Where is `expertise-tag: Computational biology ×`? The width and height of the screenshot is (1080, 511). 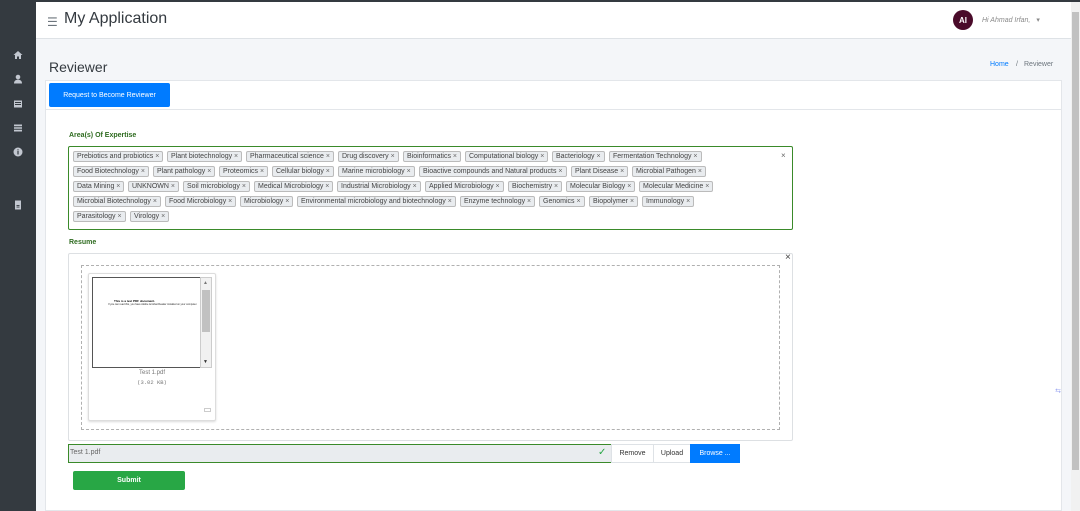
expertise-tag: Computational biology × is located at coordinates (507, 156).